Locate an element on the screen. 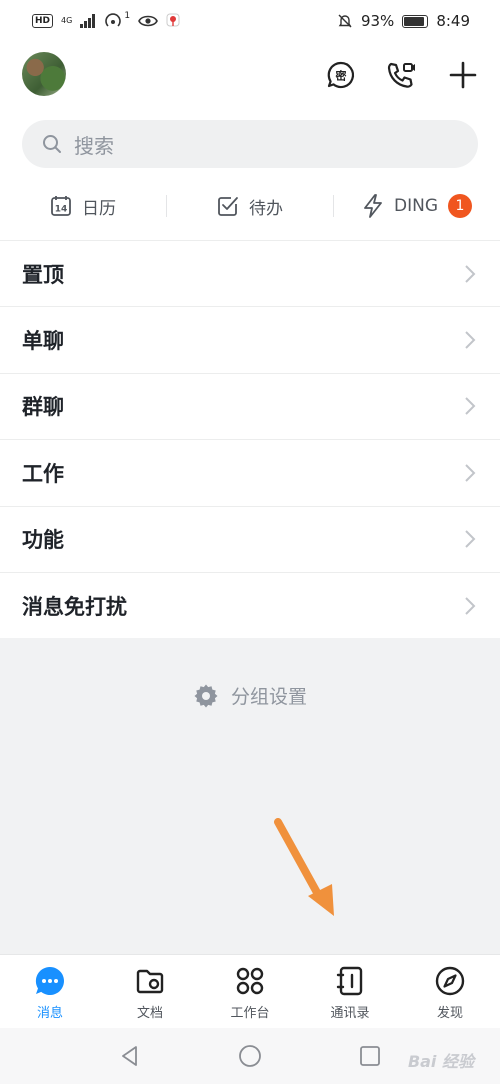 The height and width of the screenshot is (1084, 500). group-label: 群聊 is located at coordinates (43, 407).